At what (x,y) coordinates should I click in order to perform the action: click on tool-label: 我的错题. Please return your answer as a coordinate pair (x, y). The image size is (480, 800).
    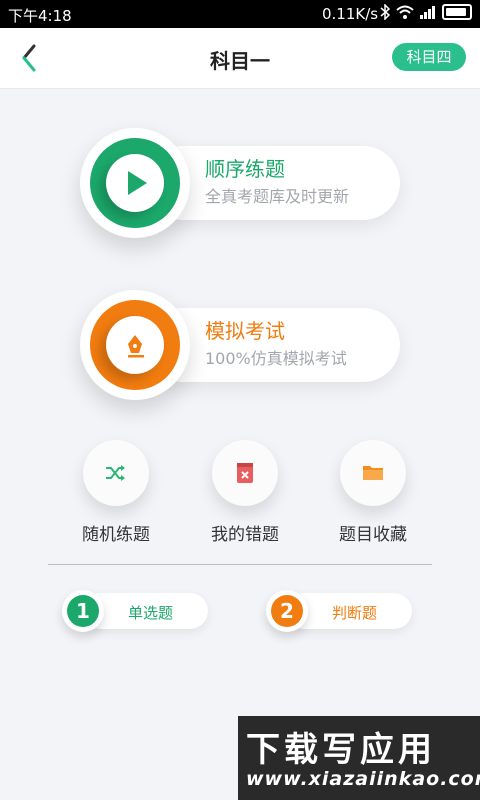
    Looking at the image, I should click on (245, 535).